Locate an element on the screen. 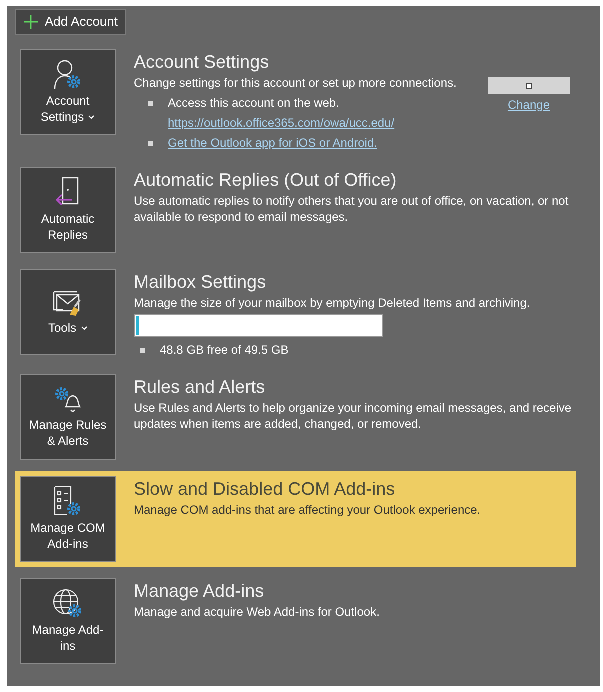 This screenshot has height=692, width=603. tile-button: Account Settings is located at coordinates (68, 92).